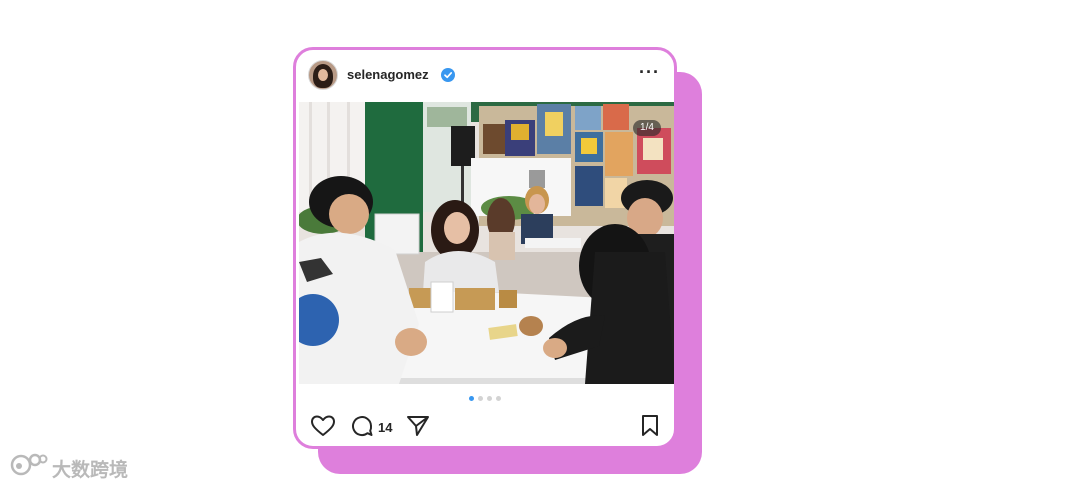  Describe the element at coordinates (29, 464) in the screenshot. I see `watermark-logo-icon` at that location.